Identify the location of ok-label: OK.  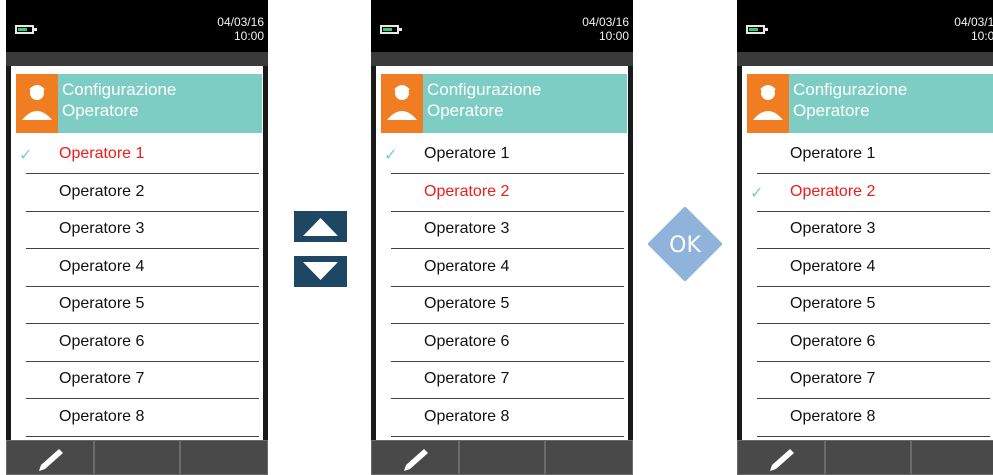
(685, 245).